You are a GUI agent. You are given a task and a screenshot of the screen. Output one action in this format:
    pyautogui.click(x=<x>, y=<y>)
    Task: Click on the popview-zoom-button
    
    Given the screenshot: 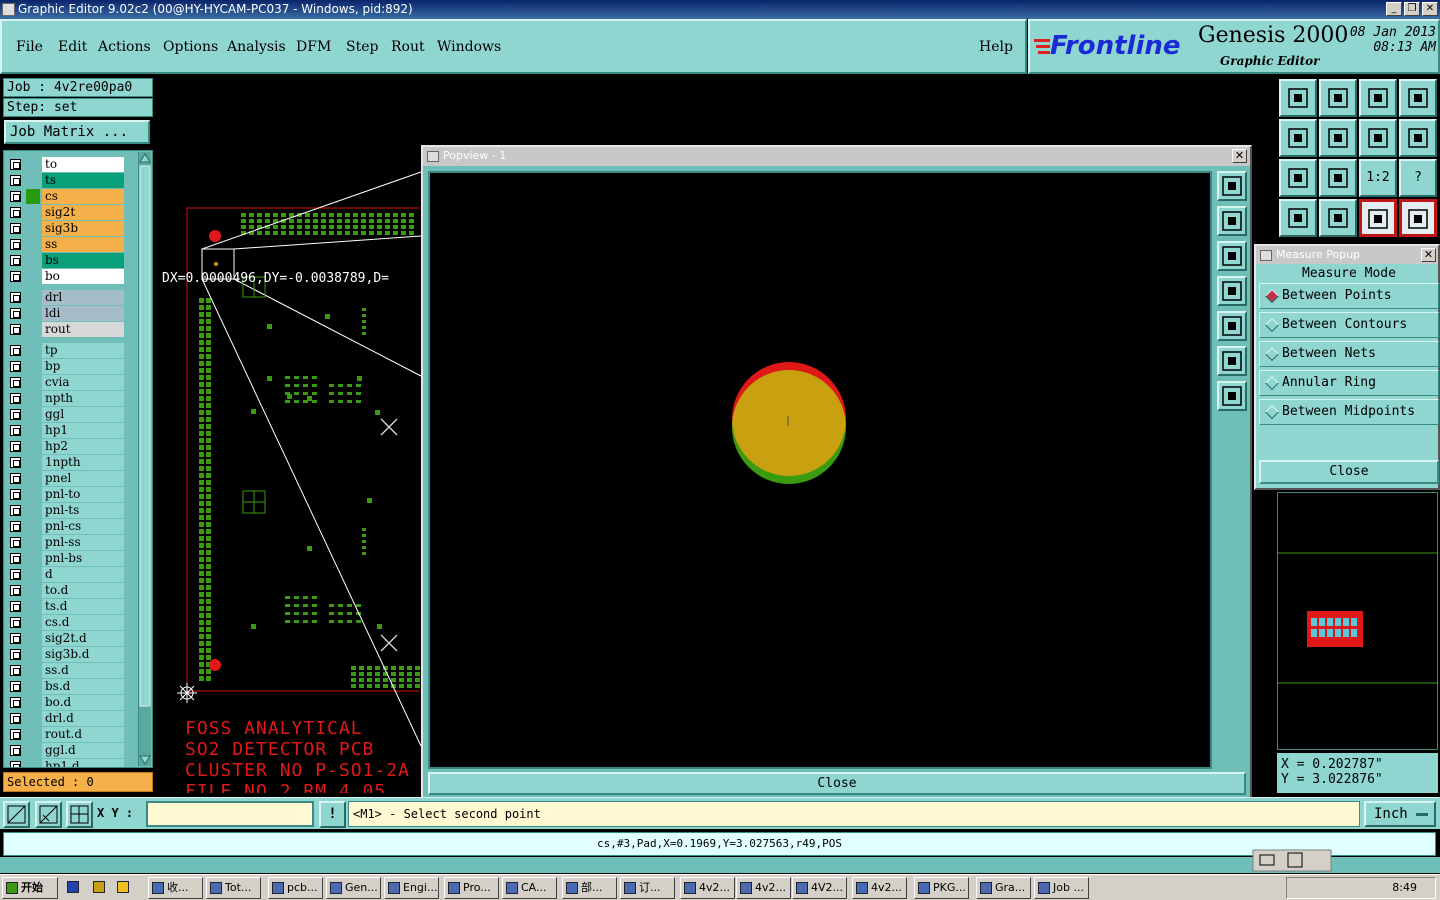 What is the action you would take?
    pyautogui.click(x=1232, y=186)
    